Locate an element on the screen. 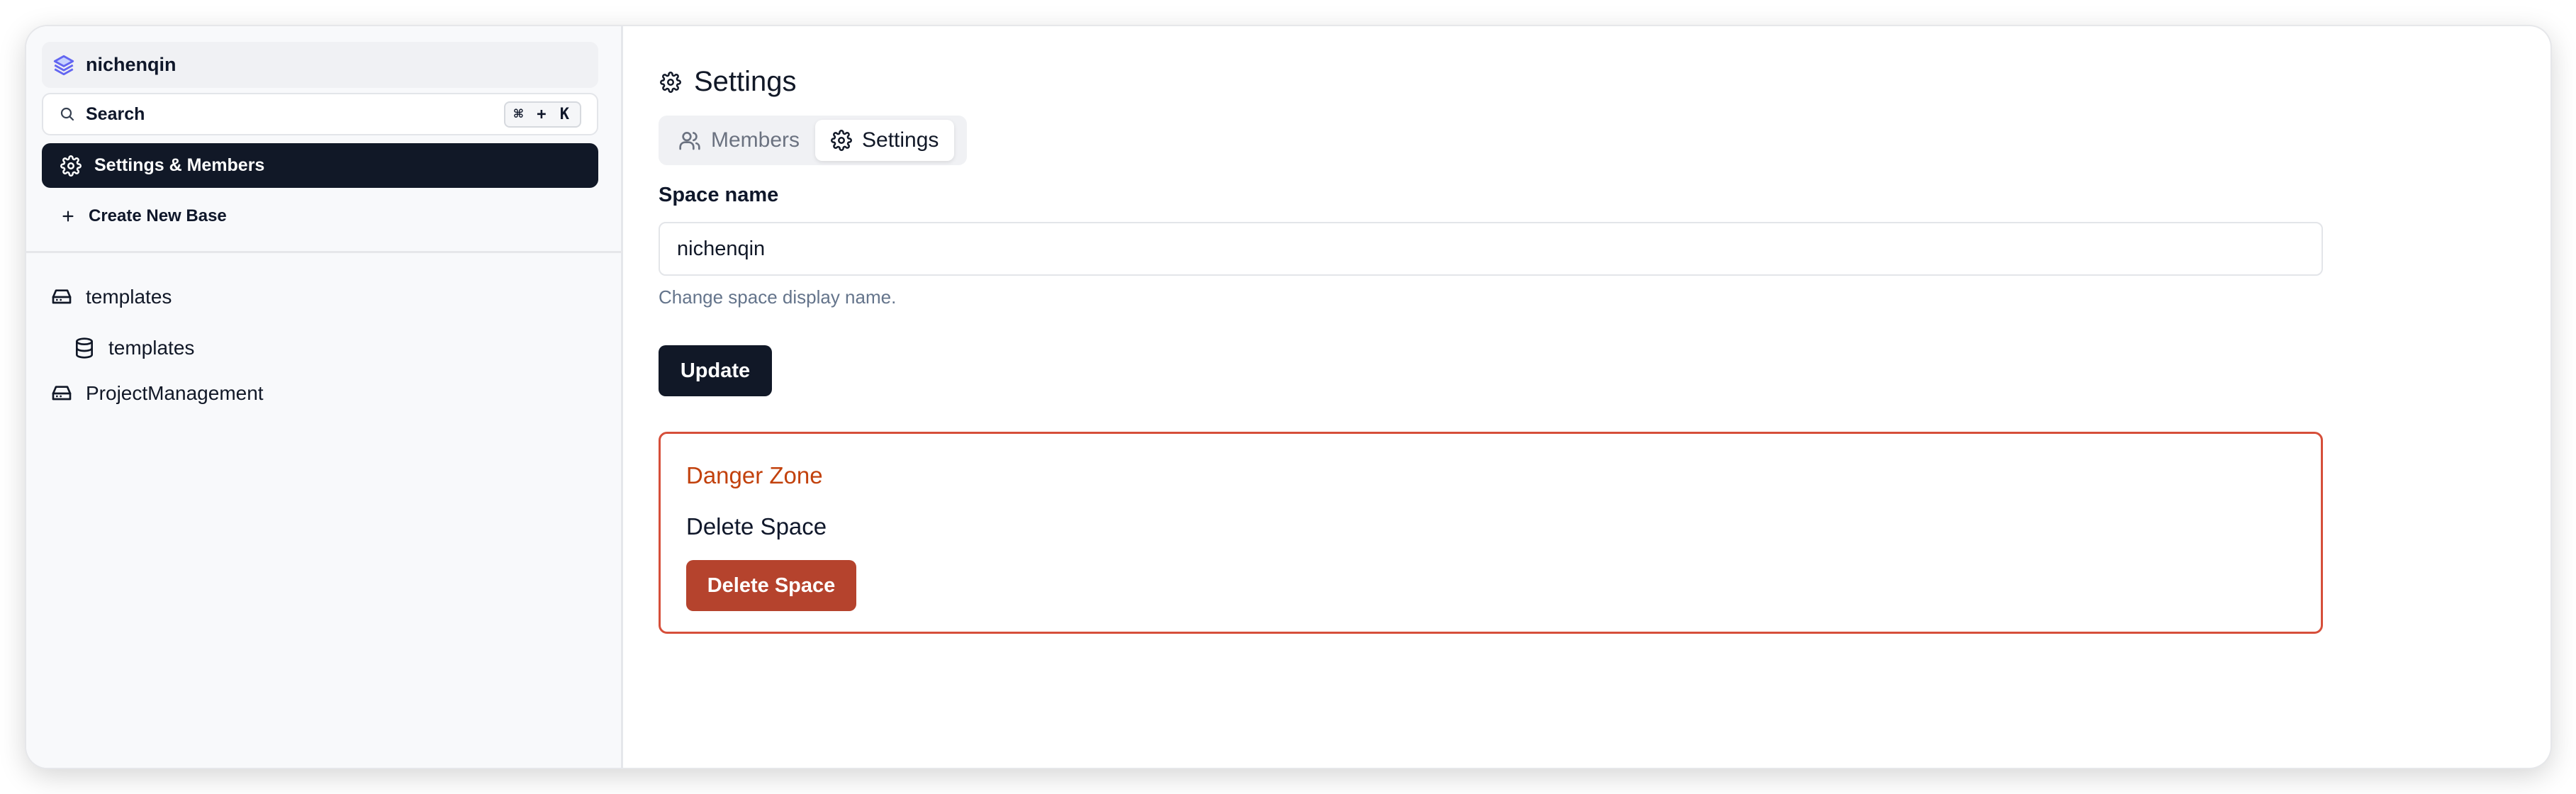  nav-settings-members-label: Settings & Members is located at coordinates (180, 165).